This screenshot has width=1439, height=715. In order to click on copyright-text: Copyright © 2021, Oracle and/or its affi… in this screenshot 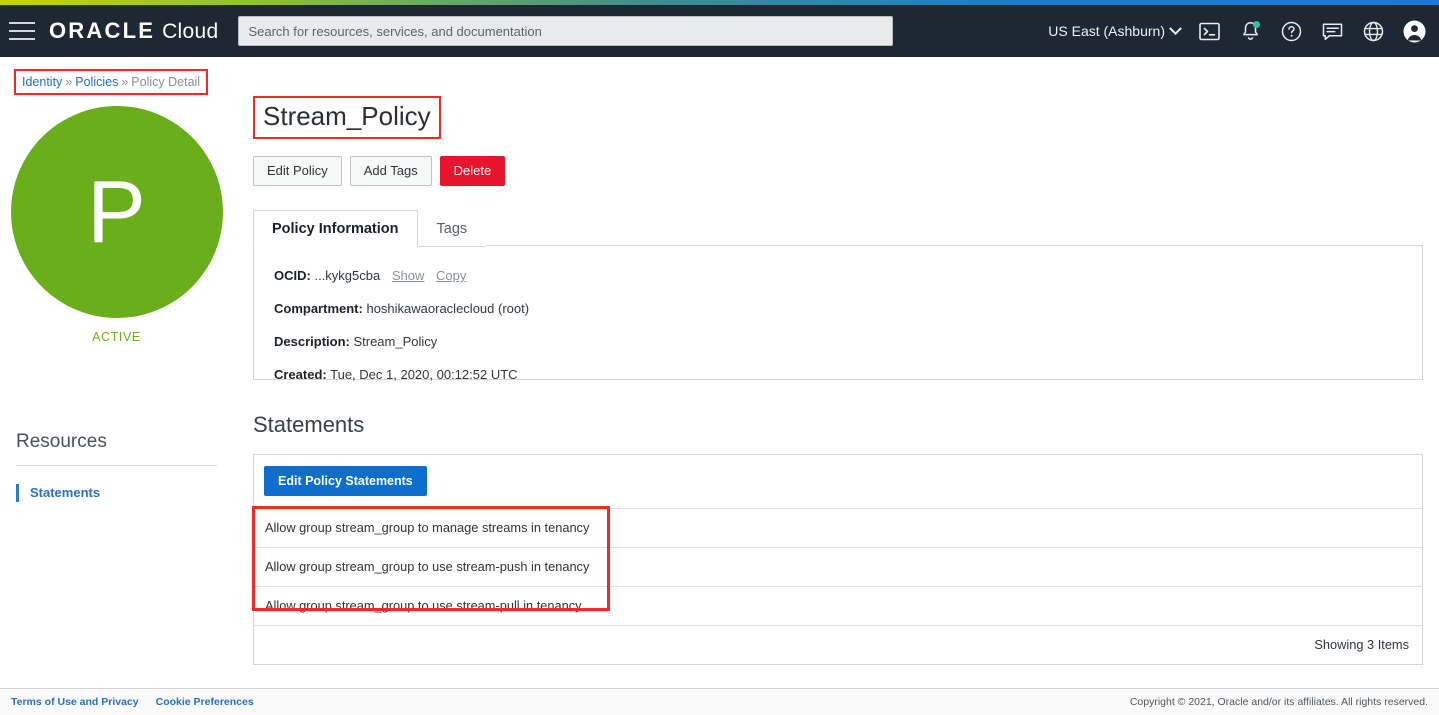, I will do `click(1278, 702)`.